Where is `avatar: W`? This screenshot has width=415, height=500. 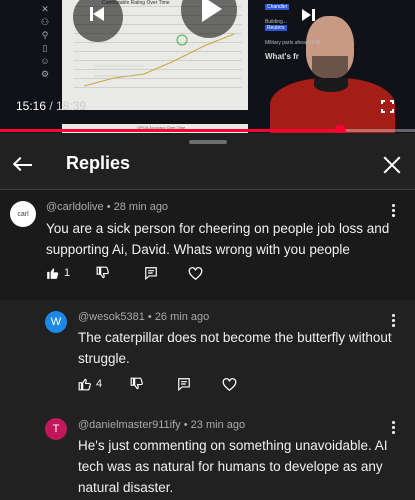 avatar: W is located at coordinates (56, 322).